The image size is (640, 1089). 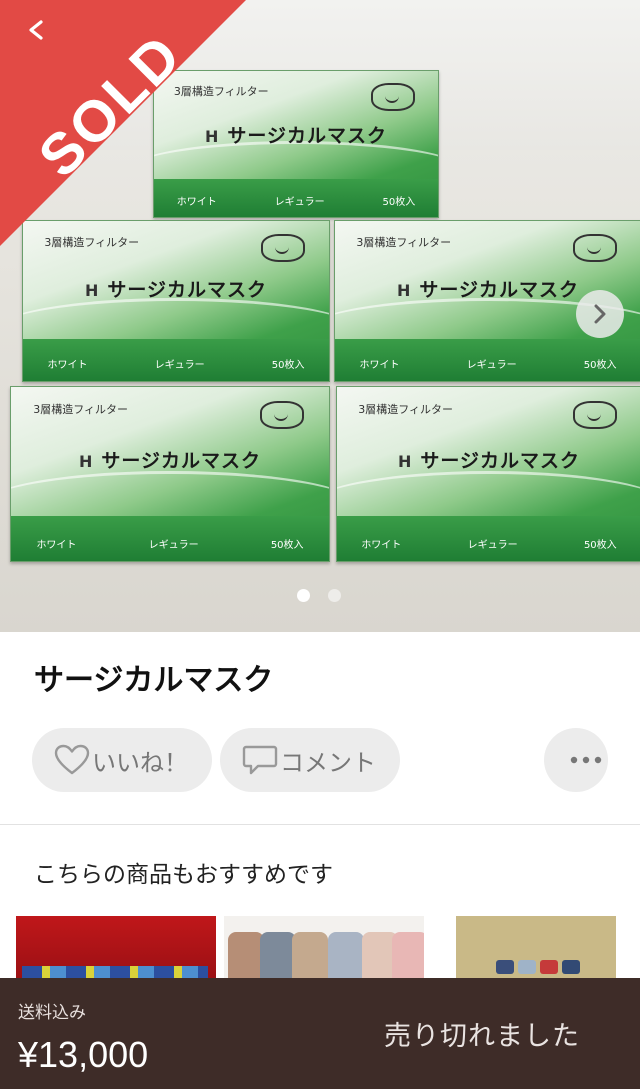 What do you see at coordinates (319, 595) in the screenshot?
I see `image-pagination` at bounding box center [319, 595].